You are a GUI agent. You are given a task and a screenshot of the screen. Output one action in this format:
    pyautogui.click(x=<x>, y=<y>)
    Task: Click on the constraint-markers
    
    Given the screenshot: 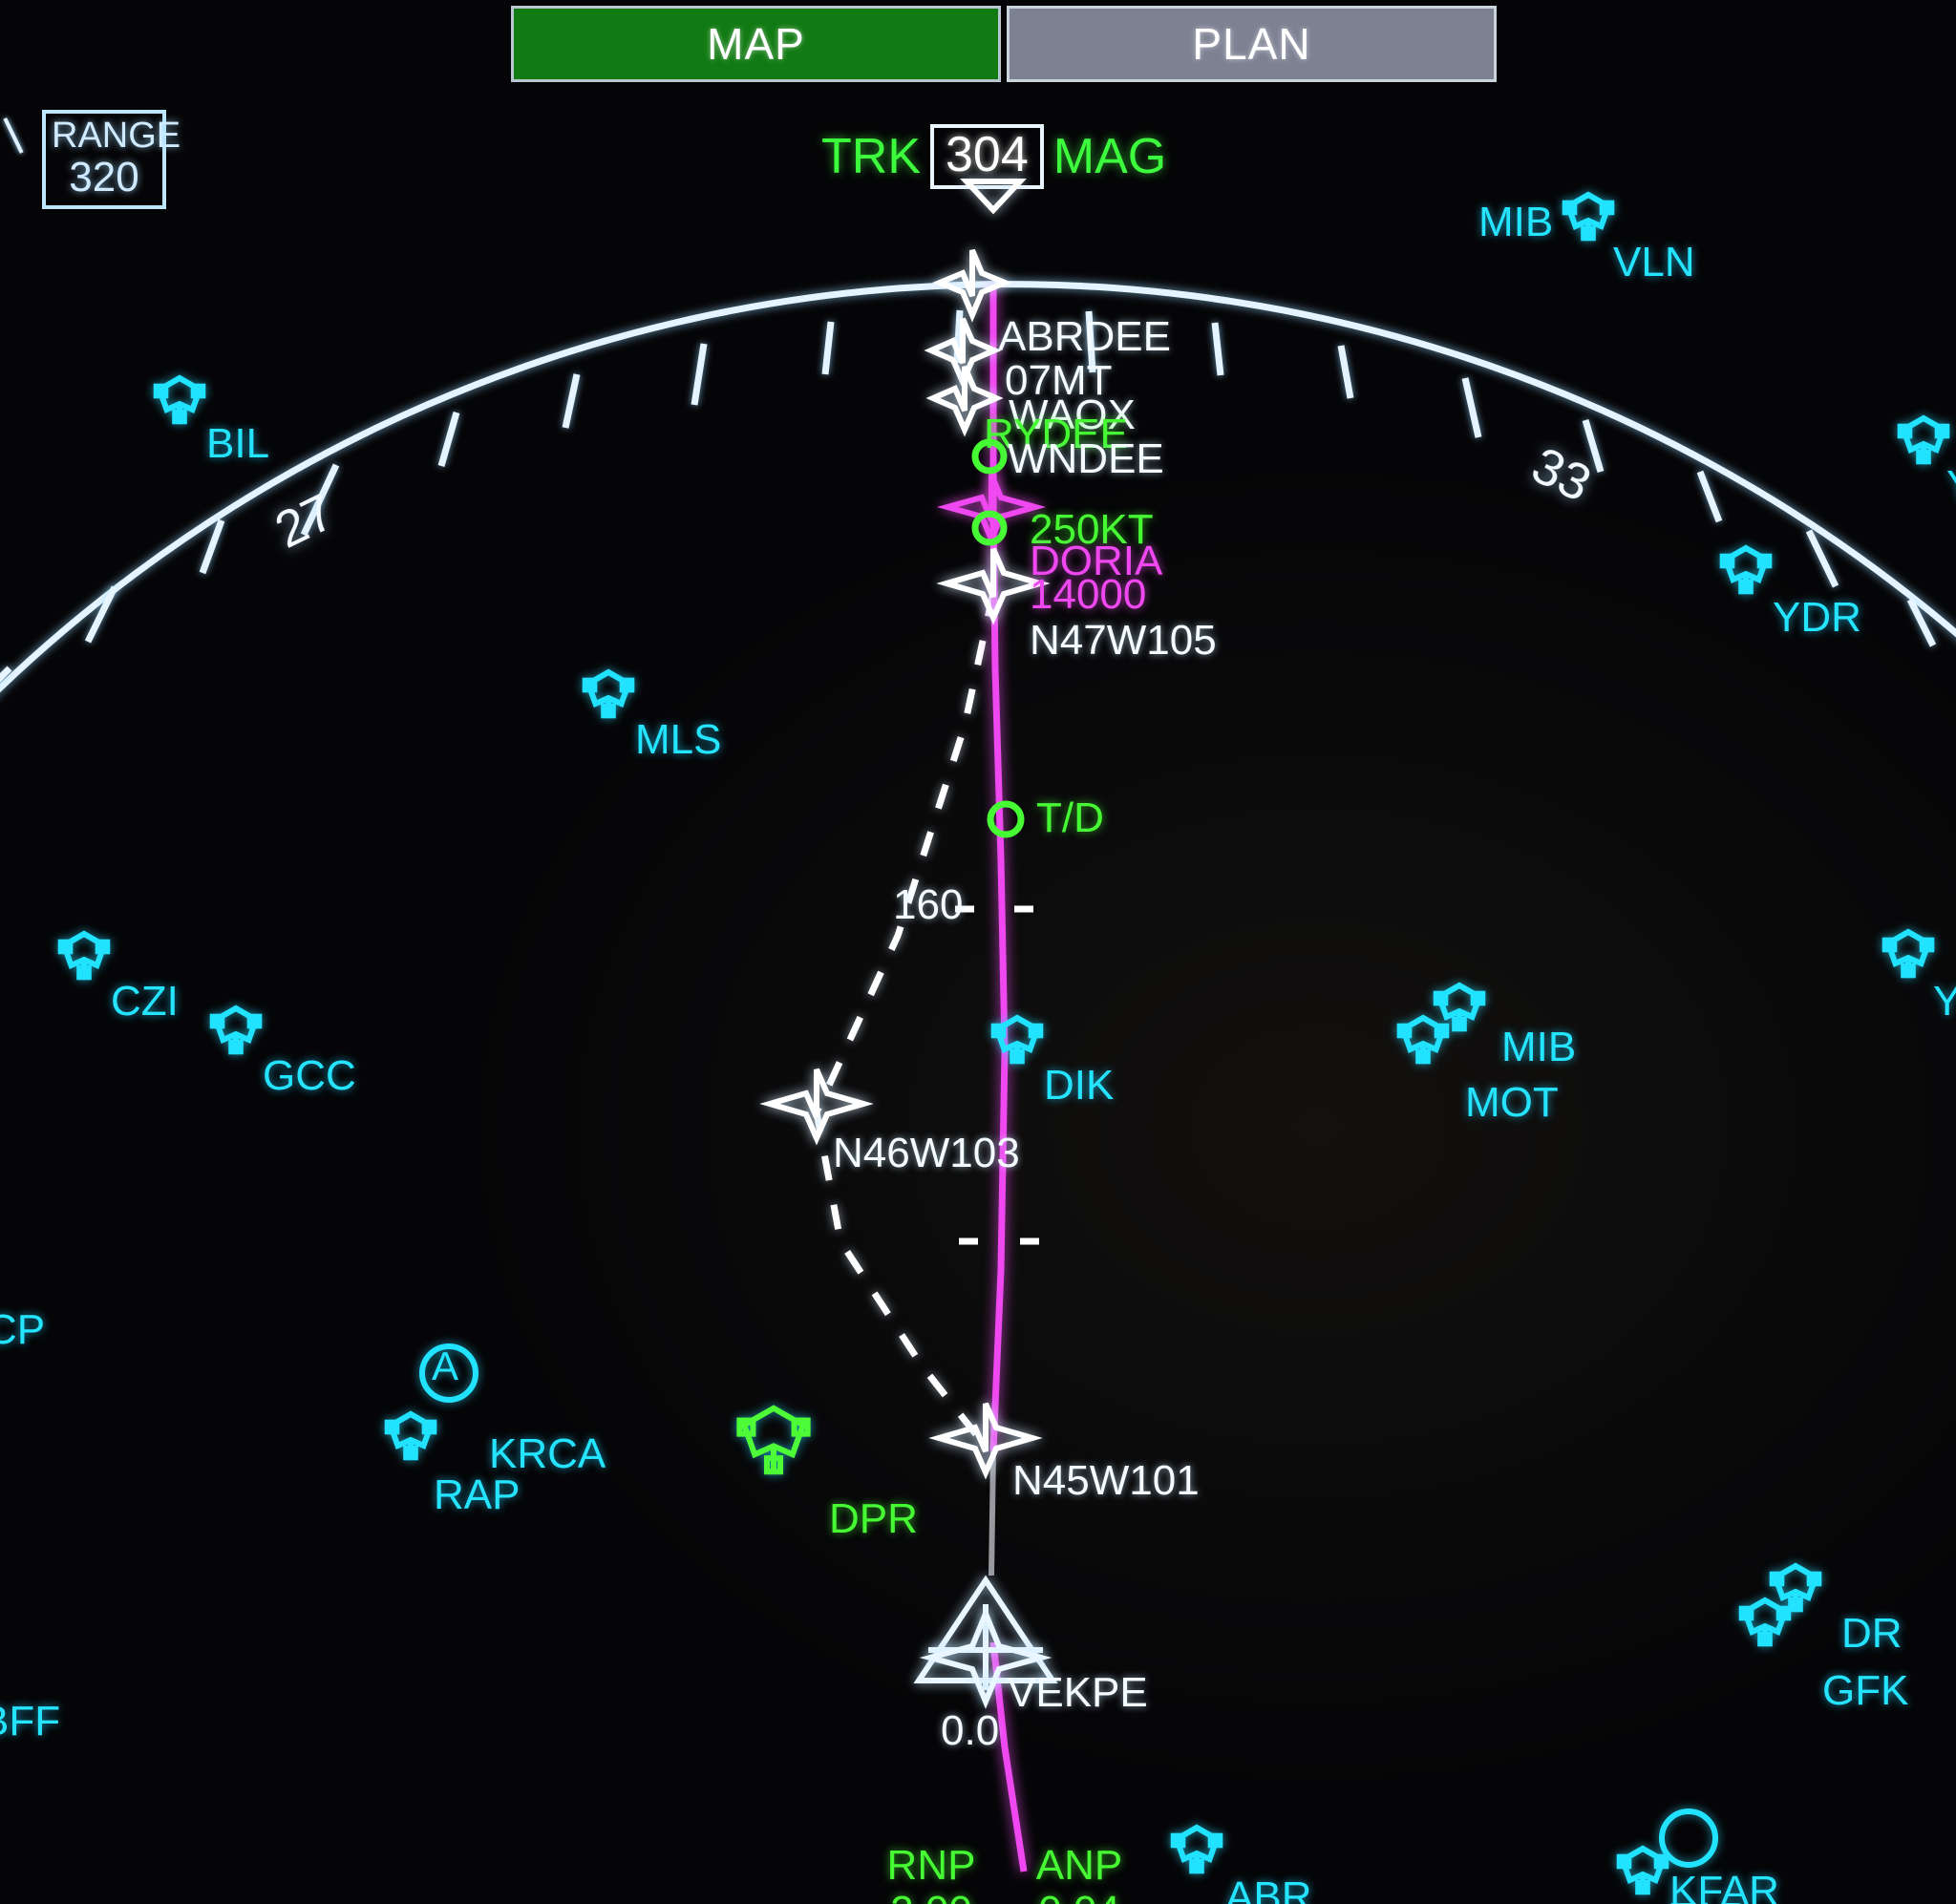 What is the action you would take?
    pyautogui.click(x=998, y=638)
    